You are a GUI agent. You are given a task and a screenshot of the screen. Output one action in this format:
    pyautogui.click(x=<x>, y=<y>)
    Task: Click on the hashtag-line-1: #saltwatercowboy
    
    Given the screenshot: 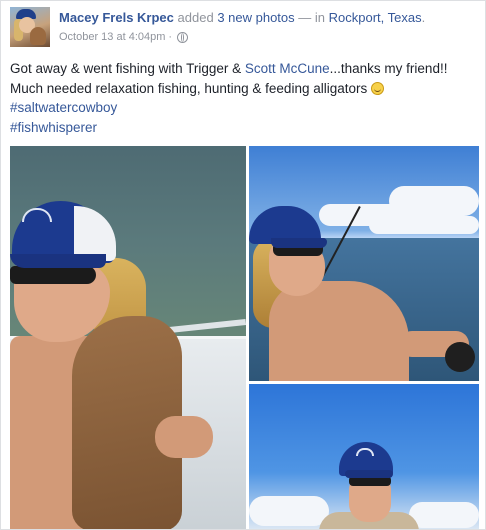 What is the action you would take?
    pyautogui.click(x=245, y=108)
    